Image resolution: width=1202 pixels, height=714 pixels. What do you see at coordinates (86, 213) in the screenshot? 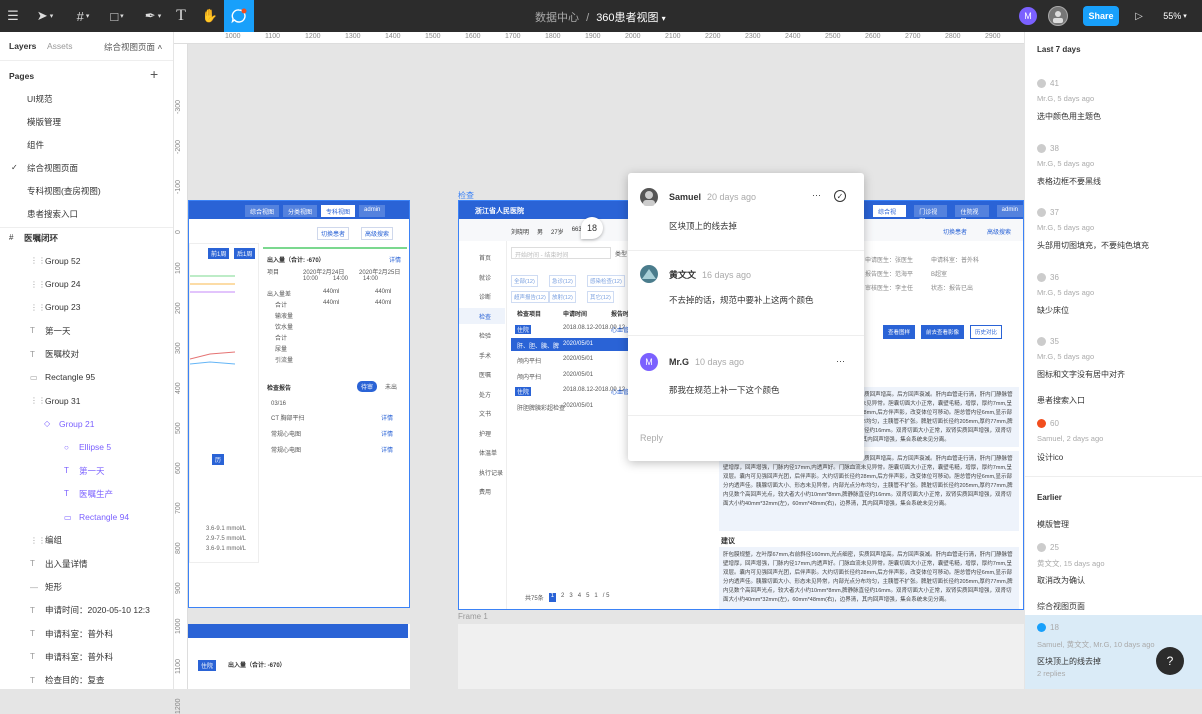
I see `page-item: 患者搜索入口` at bounding box center [86, 213].